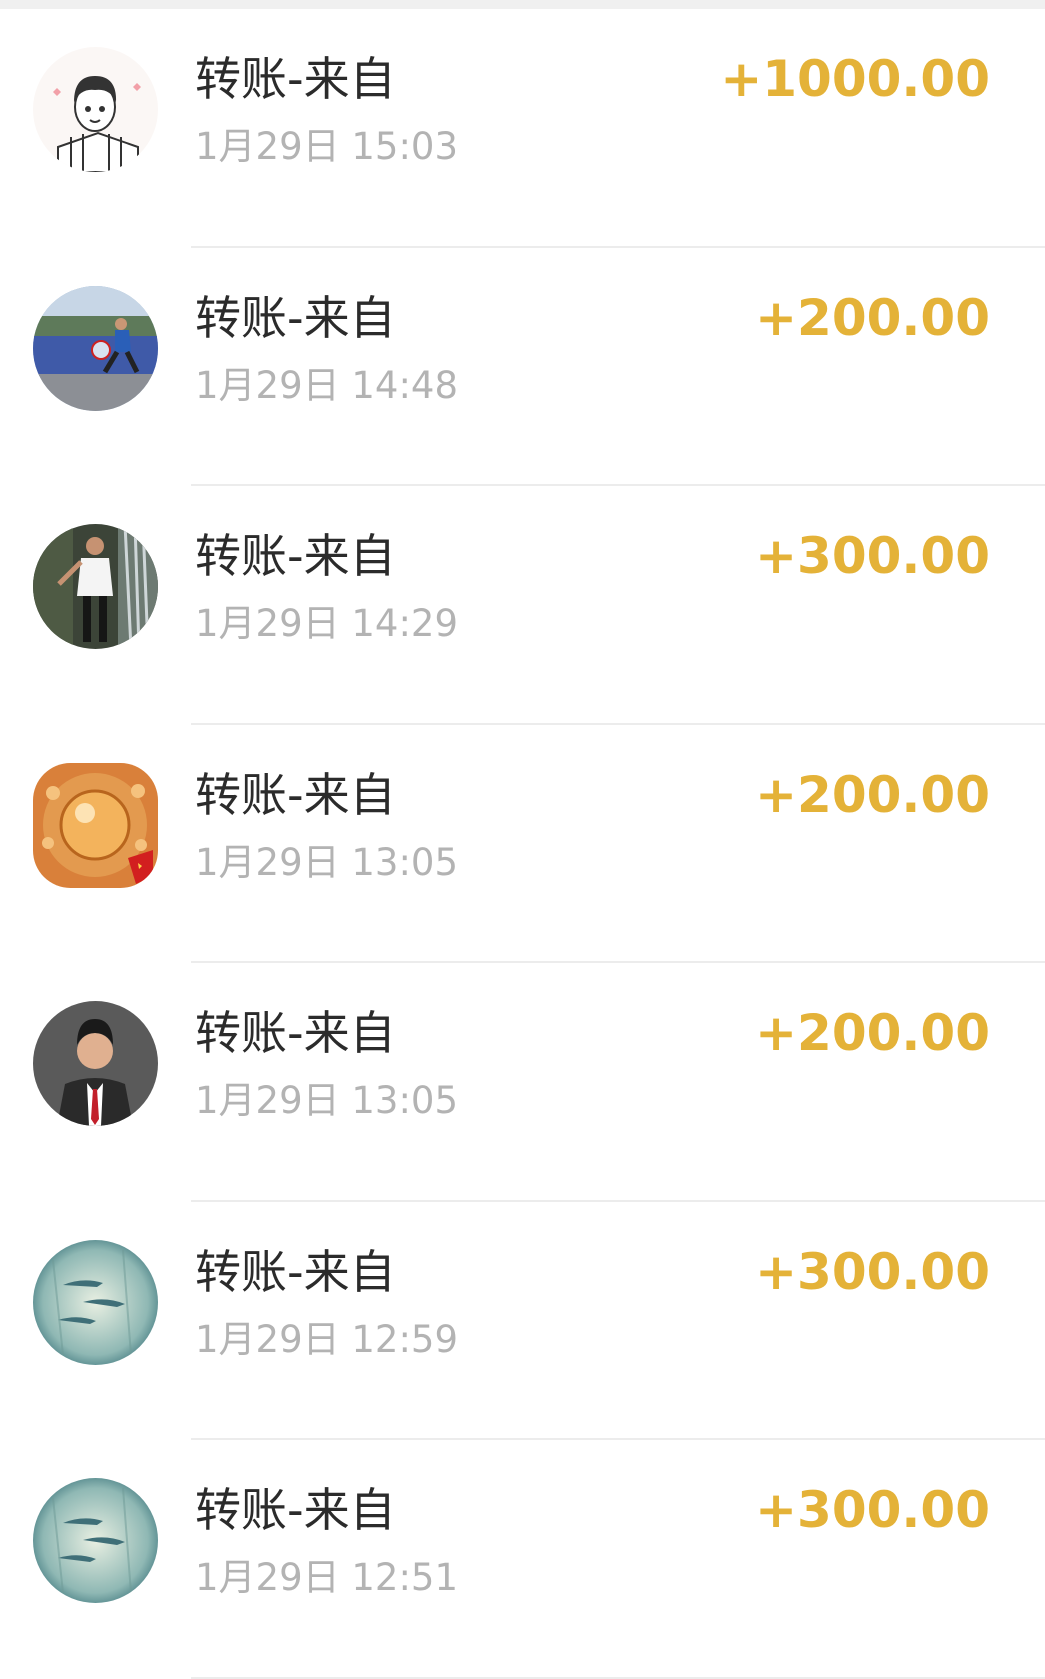 The image size is (1045, 1679). What do you see at coordinates (95, 348) in the screenshot?
I see `runner-photo-avatar` at bounding box center [95, 348].